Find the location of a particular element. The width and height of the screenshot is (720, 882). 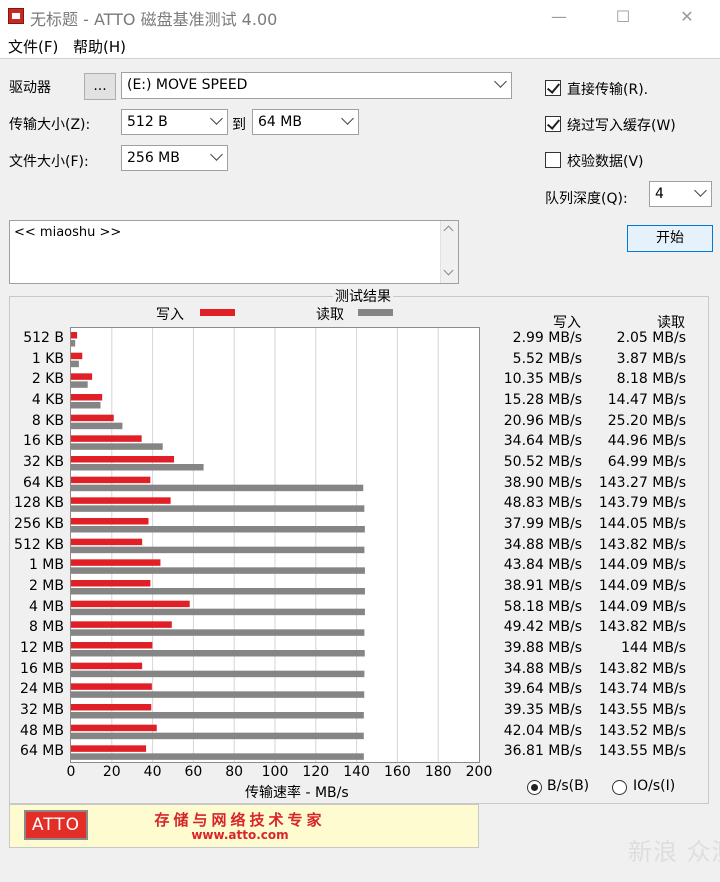

read-value: 143.74 MB/s is located at coordinates (642, 689).